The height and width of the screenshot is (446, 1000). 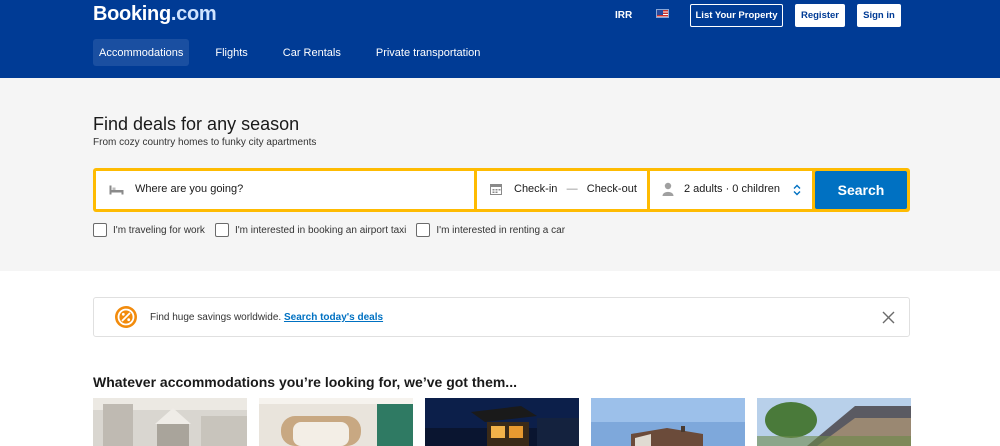 What do you see at coordinates (888, 317) in the screenshot?
I see `close-icon` at bounding box center [888, 317].